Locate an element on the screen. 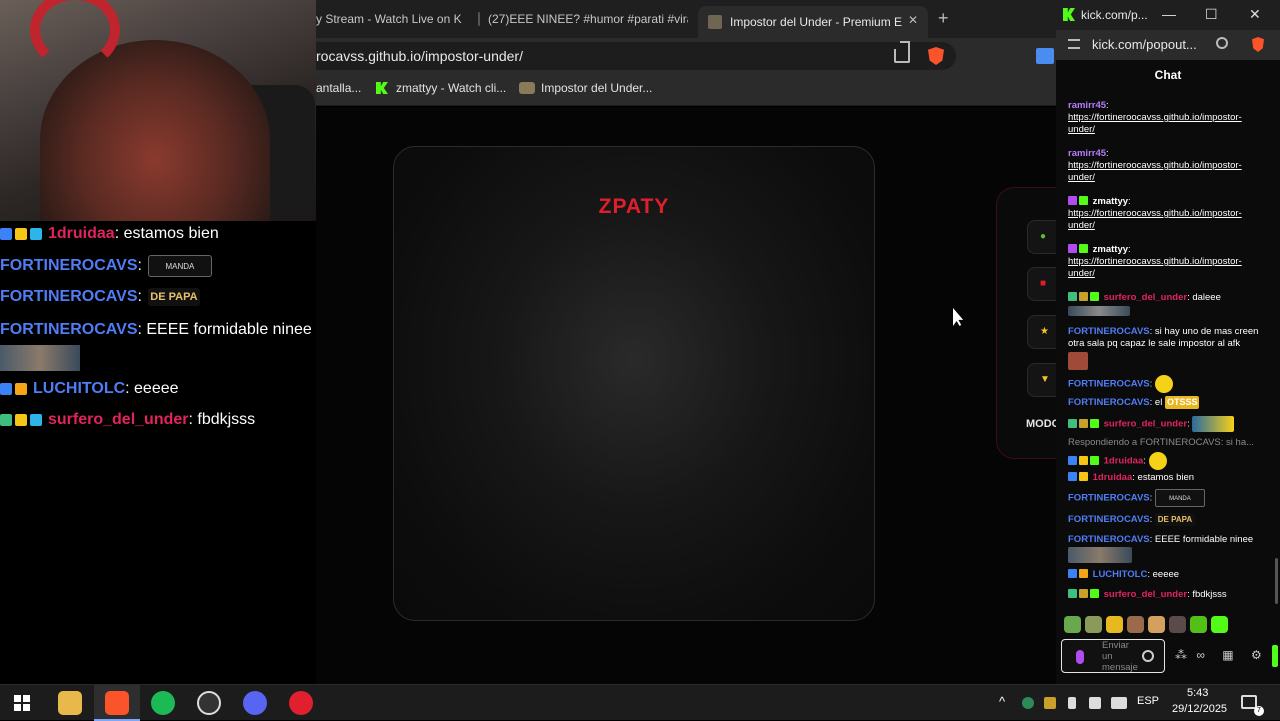 The height and width of the screenshot is (721, 1280). tab-tiktok: (27)EEE NINEE? #humor #parati #vira is located at coordinates (583, 19).